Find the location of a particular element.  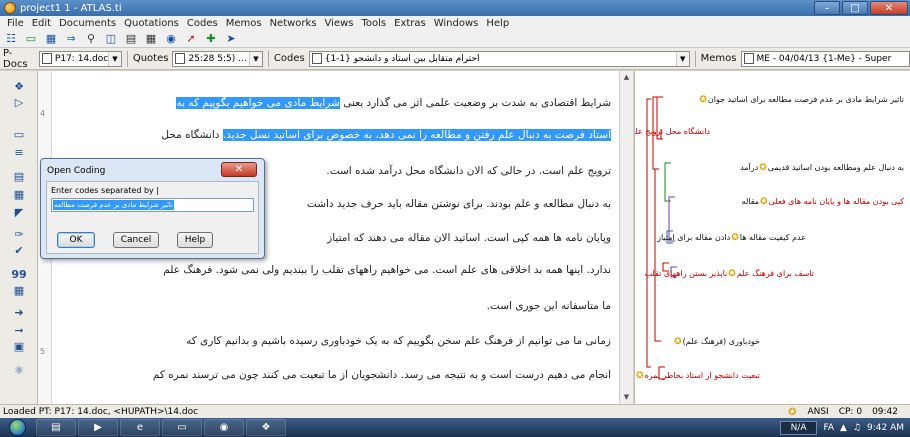

vertical-toolbar: ❖ ▷ ▭ ≡ ▤ ▦ ◤ ✑ ✔ 99 ▦ ➜ ➞ ▣ ⚛ is located at coordinates (19, 237).